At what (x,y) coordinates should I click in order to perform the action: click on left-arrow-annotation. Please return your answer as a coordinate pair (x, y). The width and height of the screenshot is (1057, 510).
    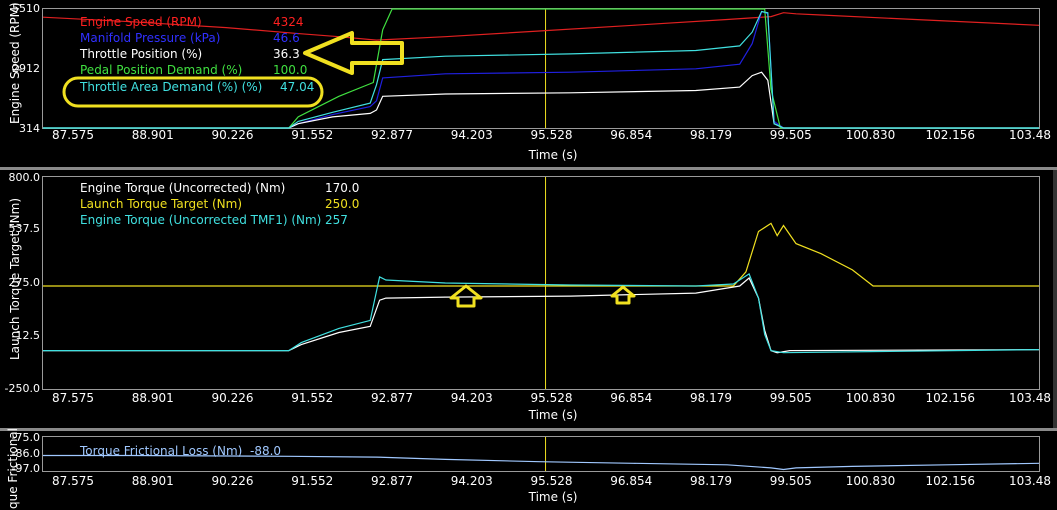
    Looking at the image, I should click on (353, 53).